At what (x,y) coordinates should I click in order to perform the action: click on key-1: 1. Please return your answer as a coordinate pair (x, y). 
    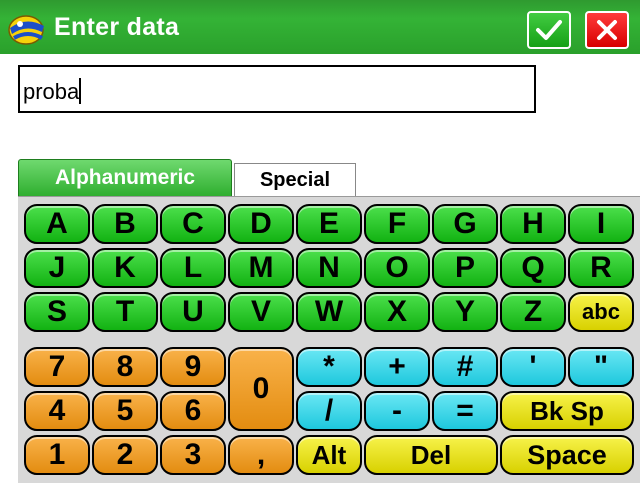
    Looking at the image, I should click on (57, 455).